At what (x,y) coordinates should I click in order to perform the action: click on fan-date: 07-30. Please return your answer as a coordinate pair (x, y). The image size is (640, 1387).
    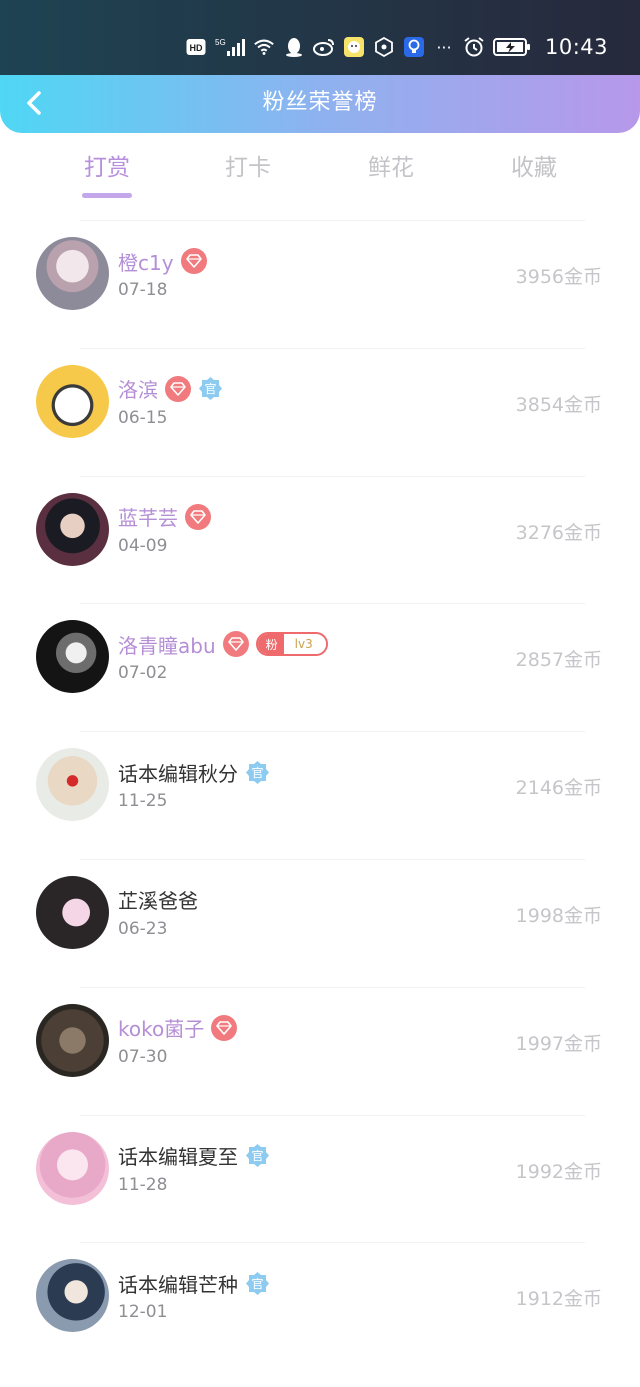
    Looking at the image, I should click on (143, 1056).